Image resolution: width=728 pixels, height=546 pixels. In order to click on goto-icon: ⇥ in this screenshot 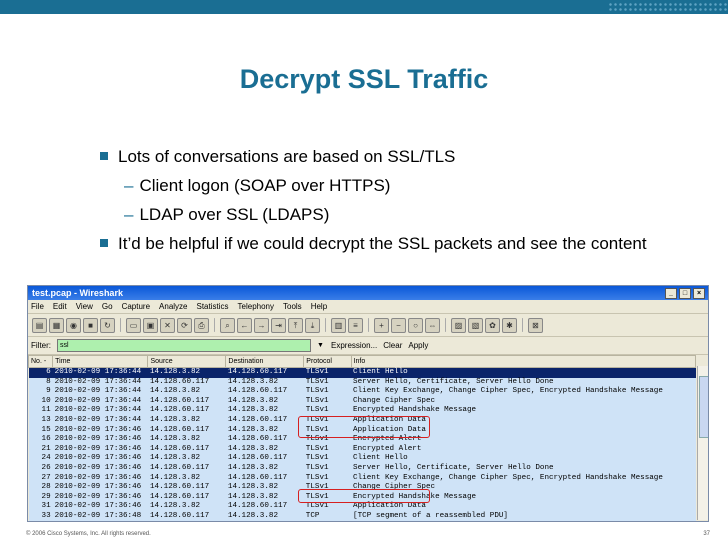, I will do `click(278, 325)`.